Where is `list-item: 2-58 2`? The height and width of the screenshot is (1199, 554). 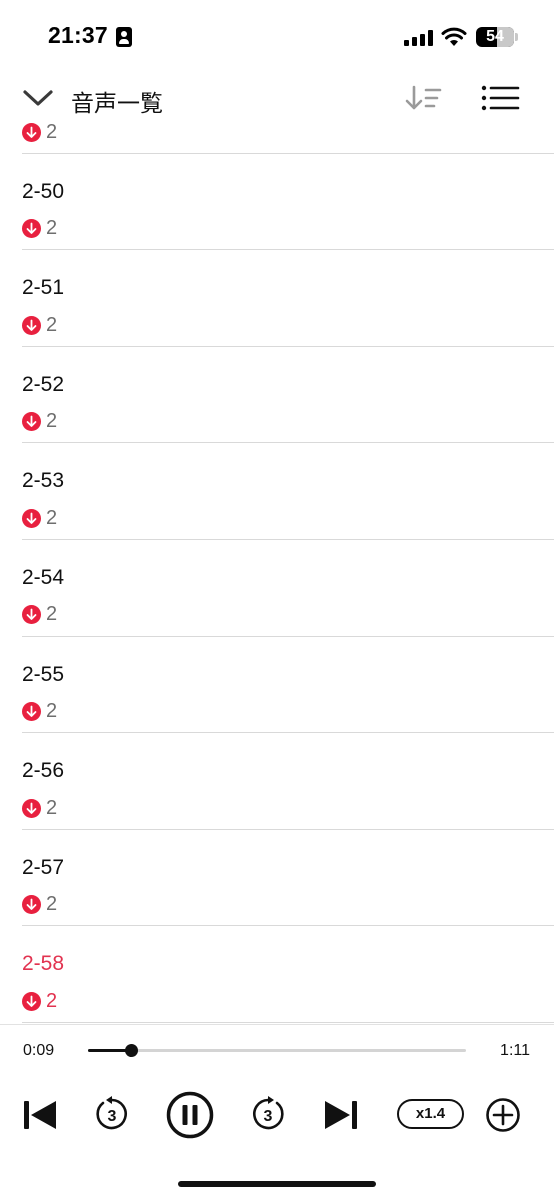 list-item: 2-58 2 is located at coordinates (288, 974).